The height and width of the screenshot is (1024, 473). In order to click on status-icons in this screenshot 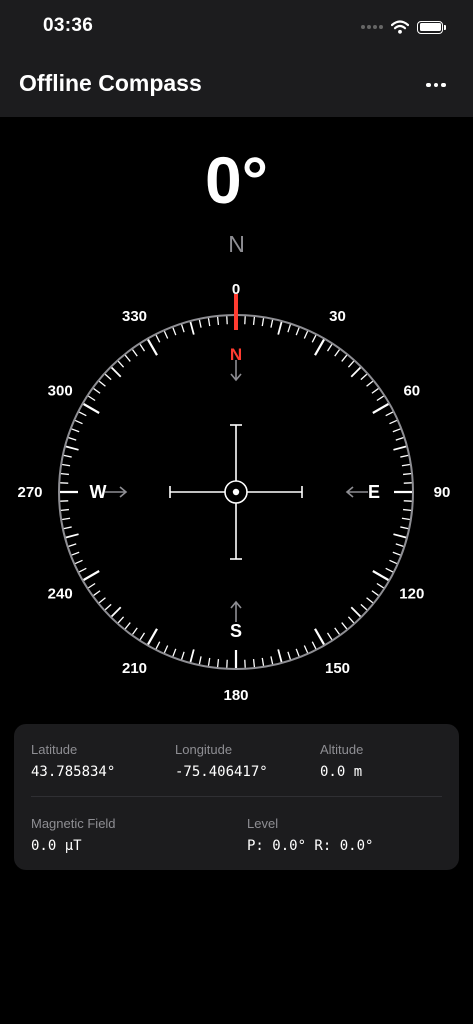, I will do `click(403, 27)`.